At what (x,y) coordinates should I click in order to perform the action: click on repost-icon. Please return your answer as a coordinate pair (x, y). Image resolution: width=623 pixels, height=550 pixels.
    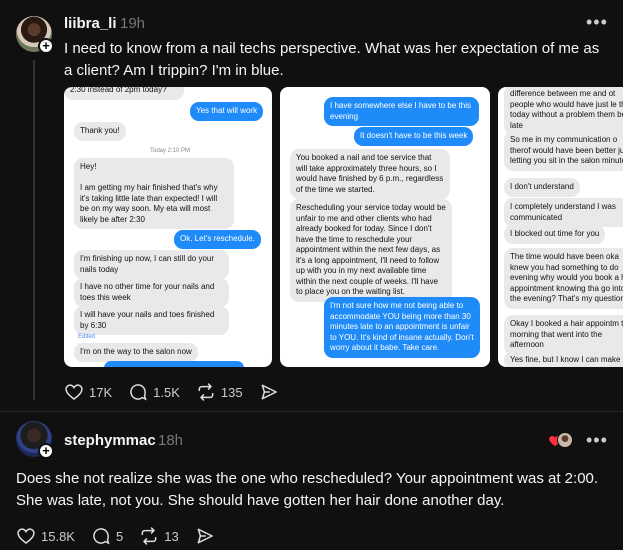
    Looking at the image, I should click on (149, 536).